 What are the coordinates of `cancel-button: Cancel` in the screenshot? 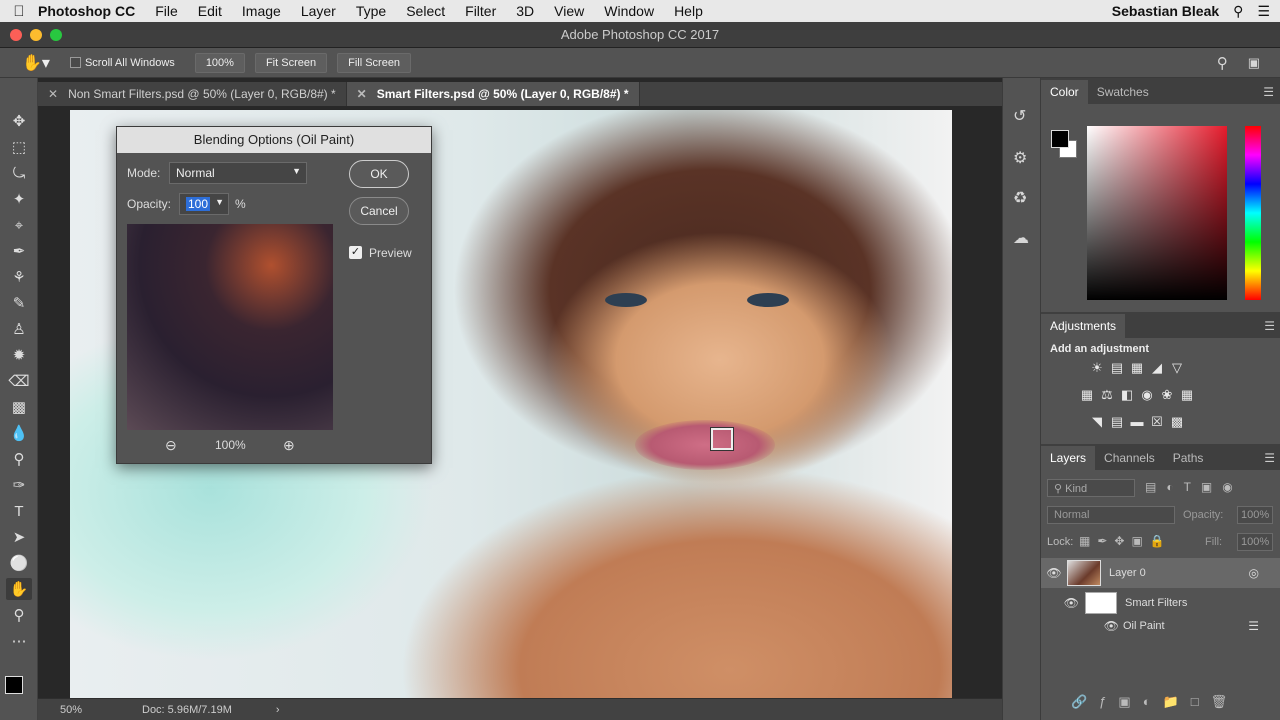 It's located at (379, 211).